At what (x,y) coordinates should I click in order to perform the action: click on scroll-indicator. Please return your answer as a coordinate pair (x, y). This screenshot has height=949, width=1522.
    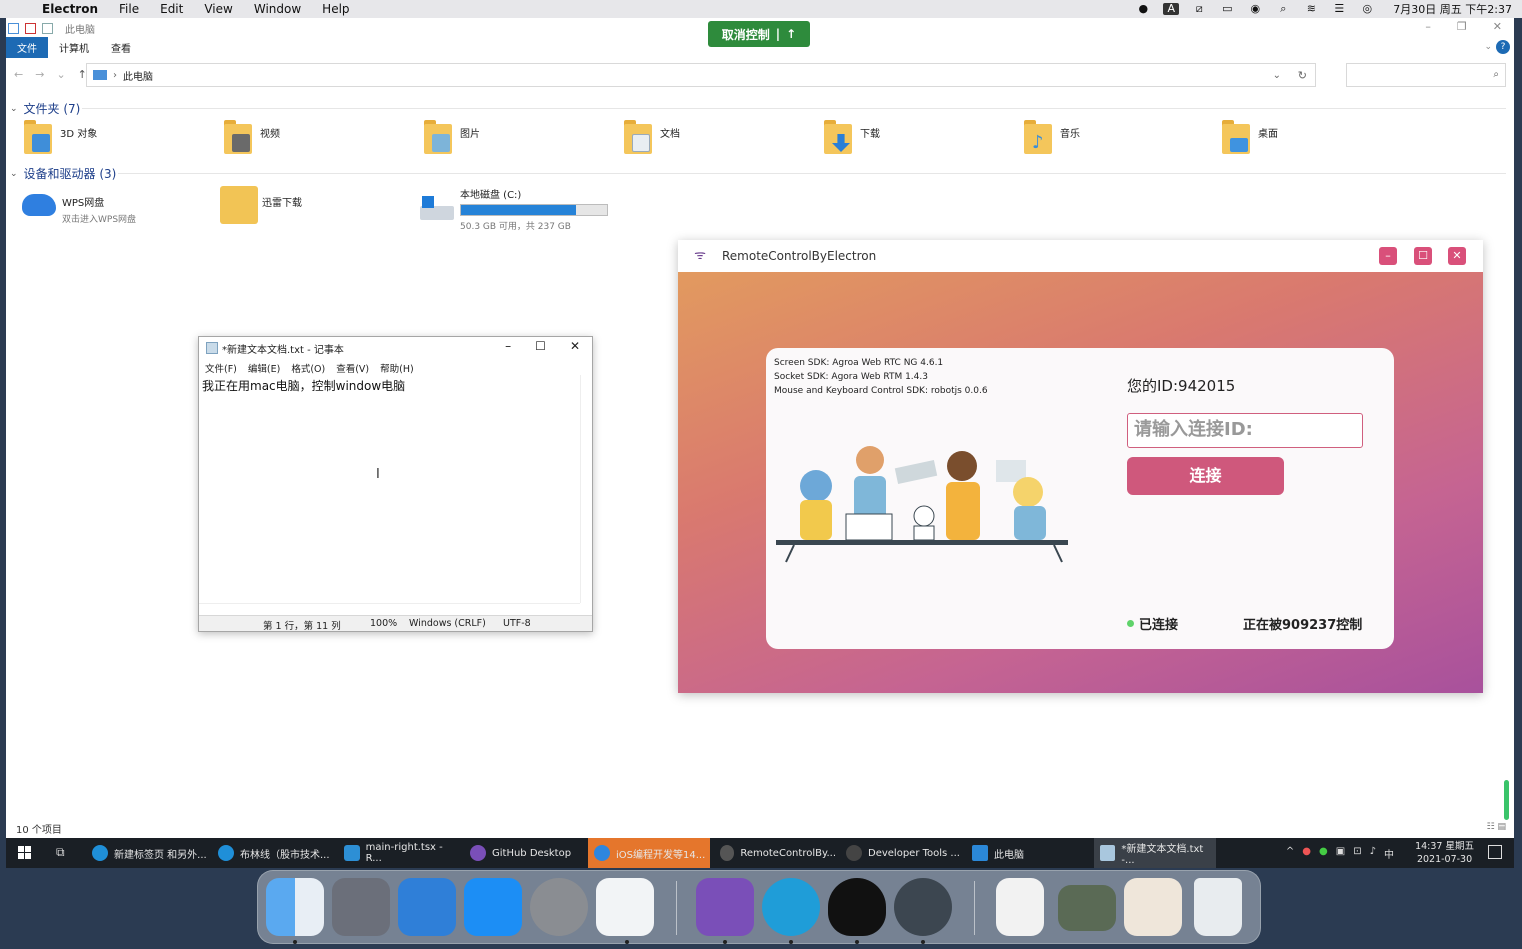
    Looking at the image, I should click on (1506, 800).